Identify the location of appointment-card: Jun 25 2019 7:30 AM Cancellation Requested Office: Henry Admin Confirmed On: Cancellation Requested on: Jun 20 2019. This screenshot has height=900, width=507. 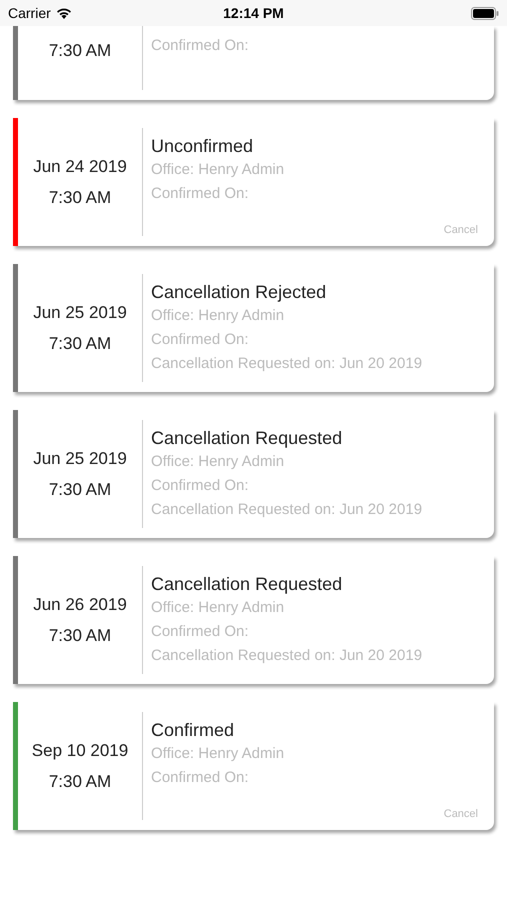
(253, 474).